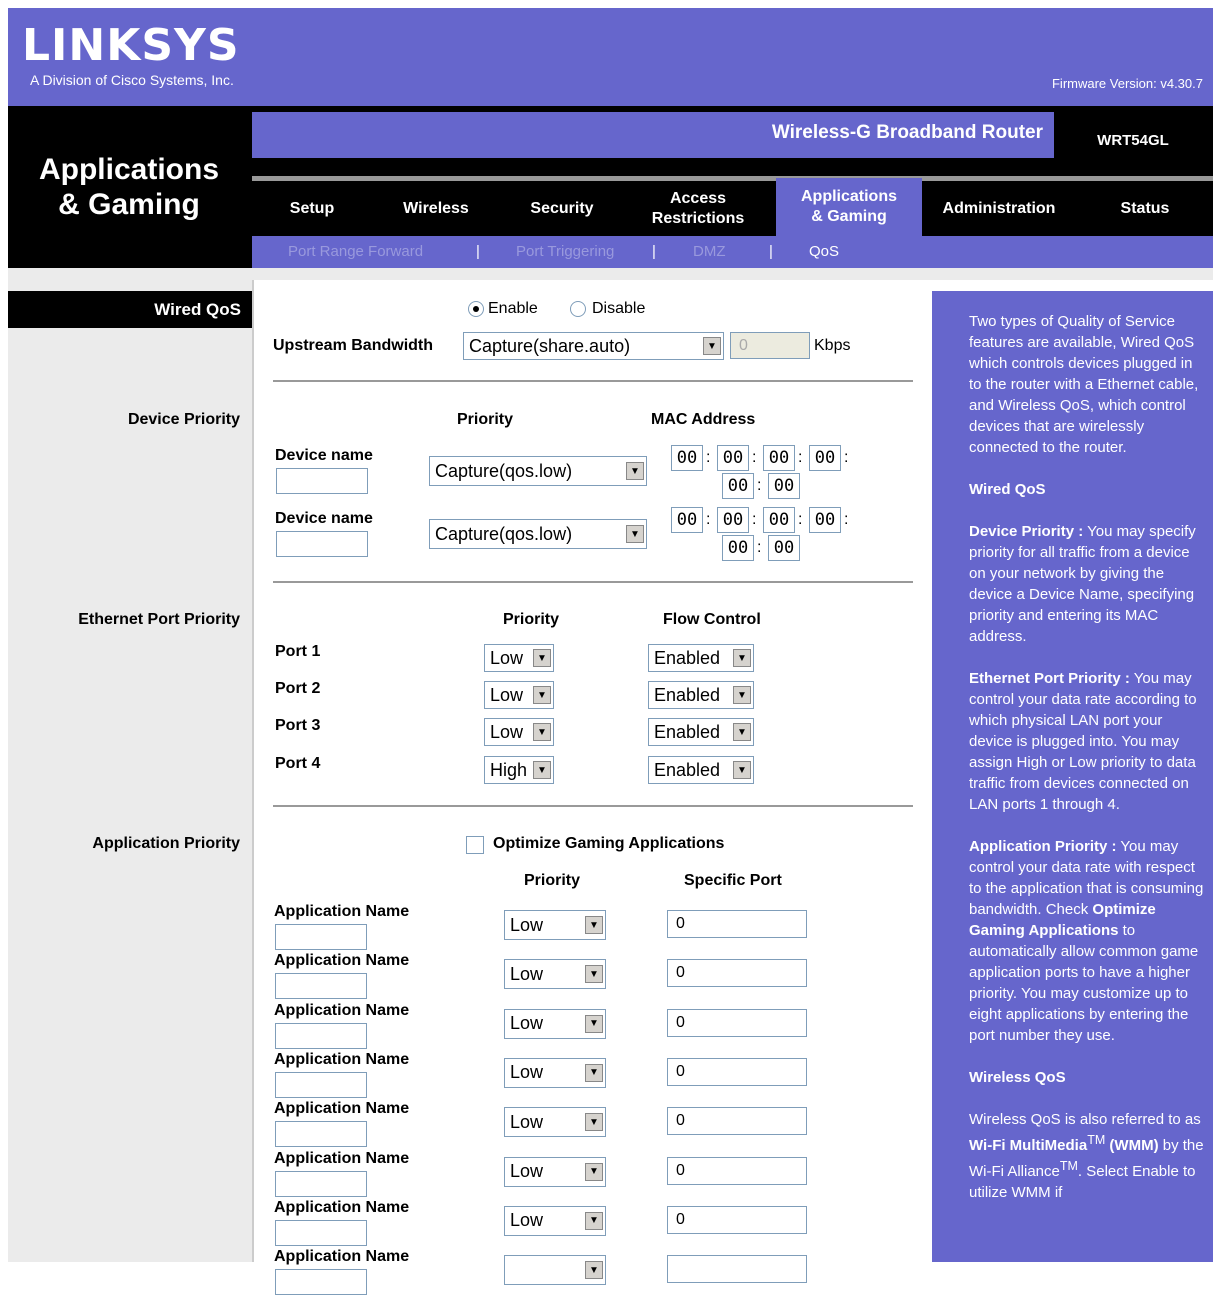  I want to click on tab-setup: Setup, so click(312, 209).